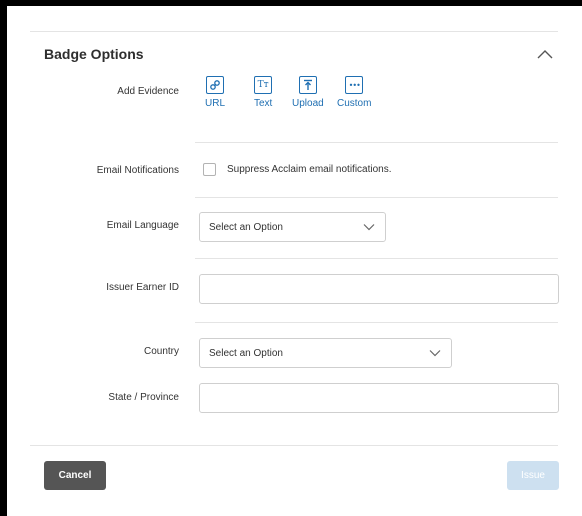  Describe the element at coordinates (209, 169) in the screenshot. I see `suppress-notifications-checkbox` at that location.